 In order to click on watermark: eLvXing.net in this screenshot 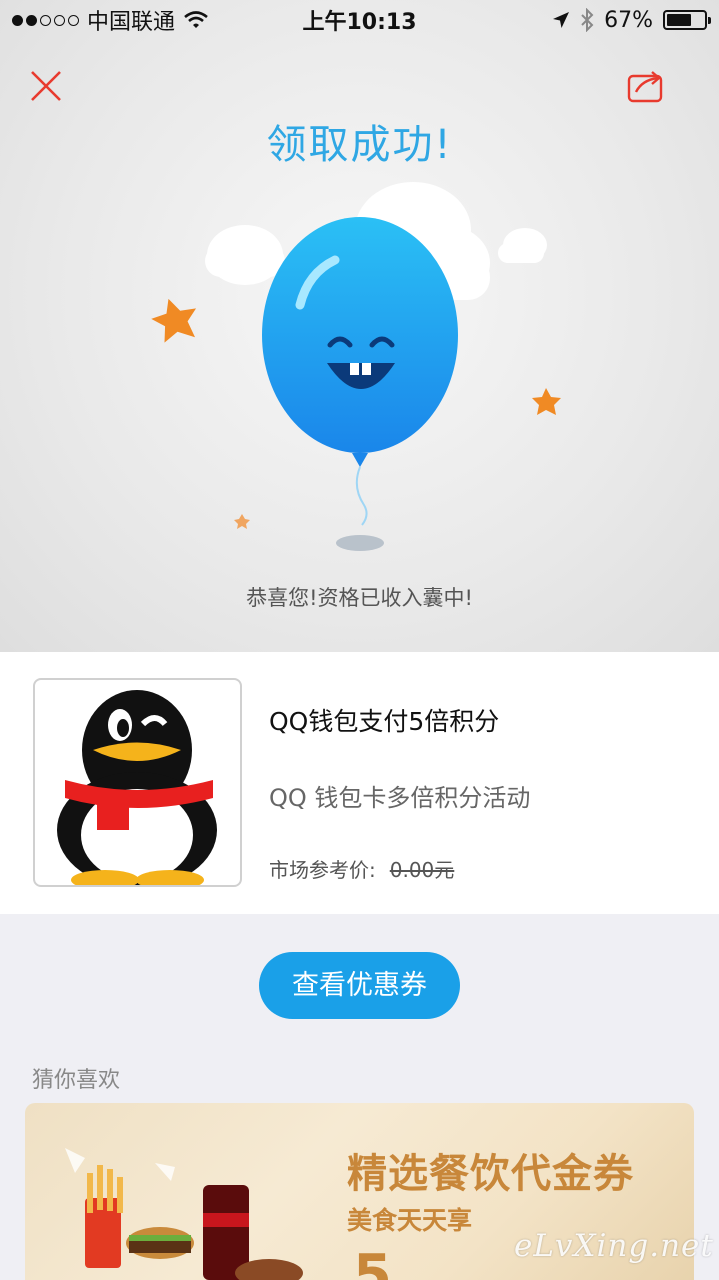, I will do `click(614, 1246)`.